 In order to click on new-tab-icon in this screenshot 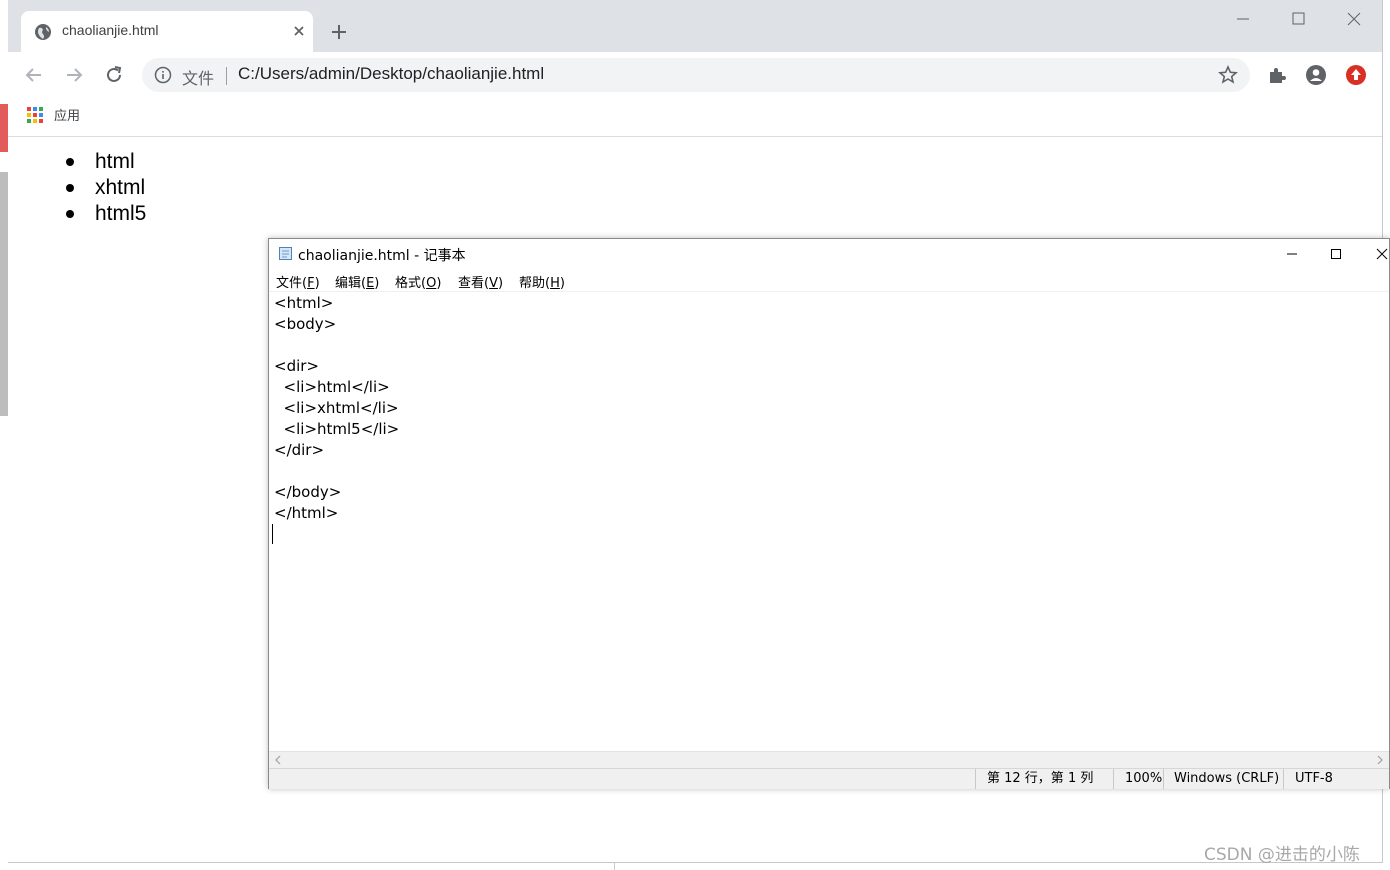, I will do `click(339, 32)`.